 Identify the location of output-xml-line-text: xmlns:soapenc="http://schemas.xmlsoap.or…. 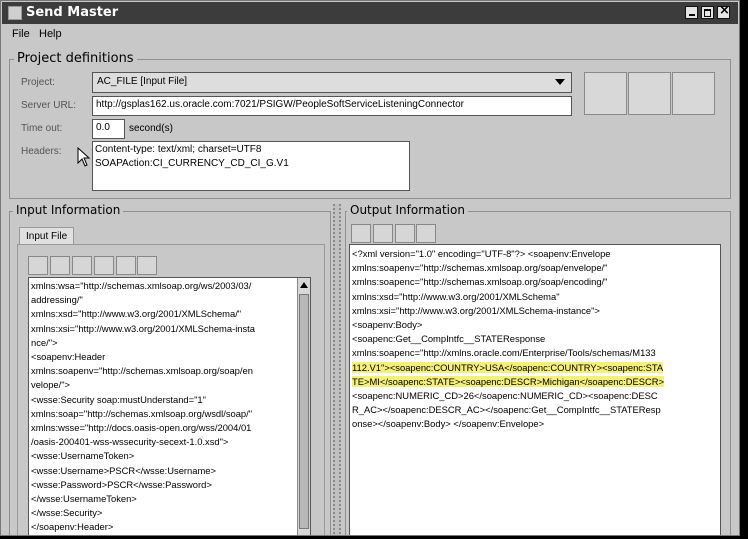
(480, 282).